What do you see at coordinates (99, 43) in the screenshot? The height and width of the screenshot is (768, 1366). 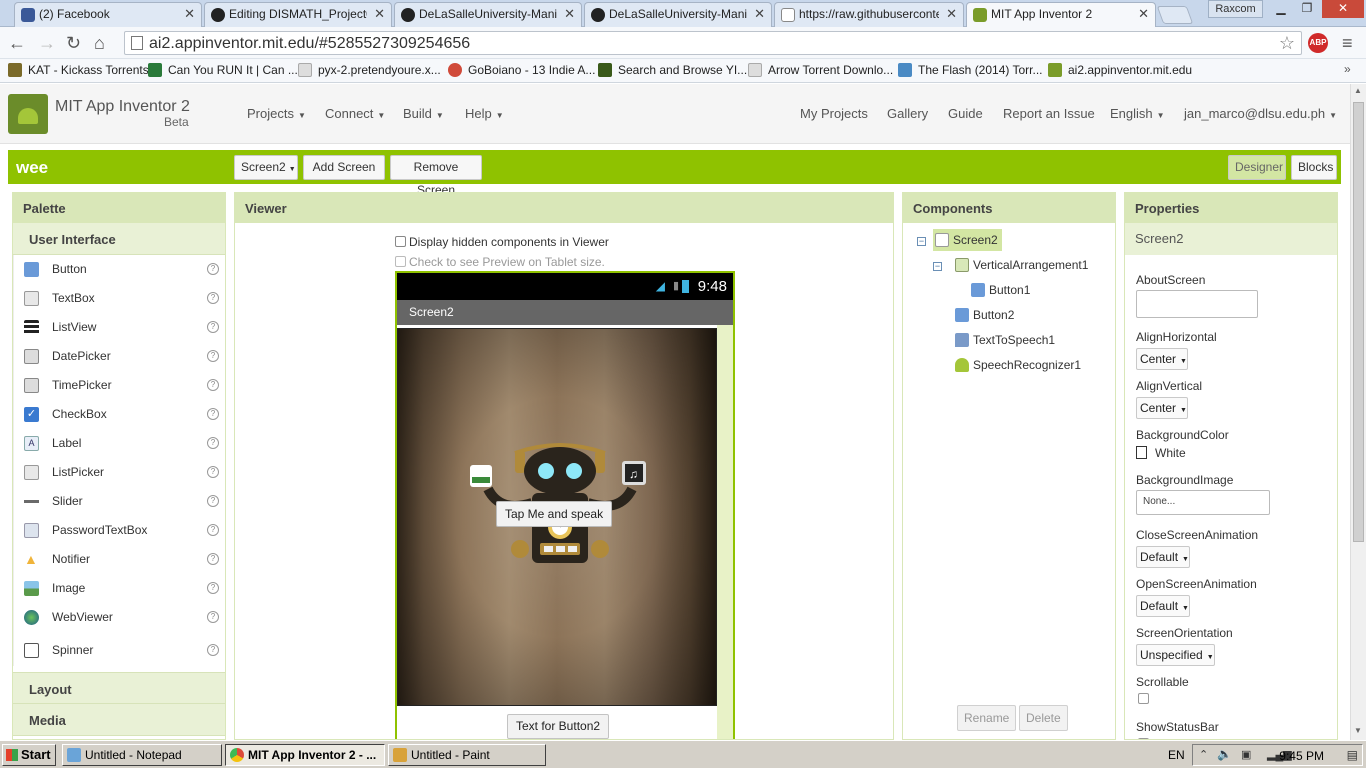 I see `home-icon: ⌂` at bounding box center [99, 43].